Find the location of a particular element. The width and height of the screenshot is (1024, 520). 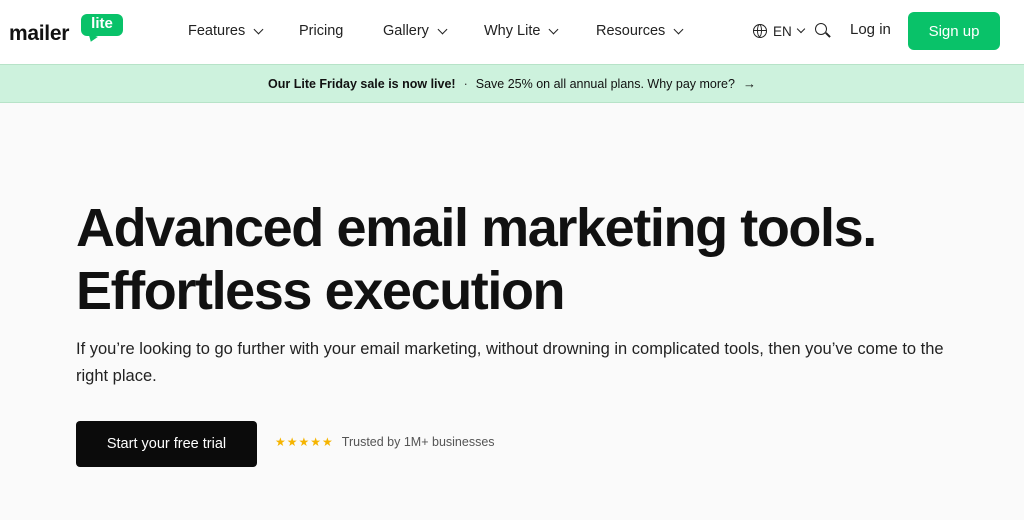

language-selector: EN is located at coordinates (779, 31).